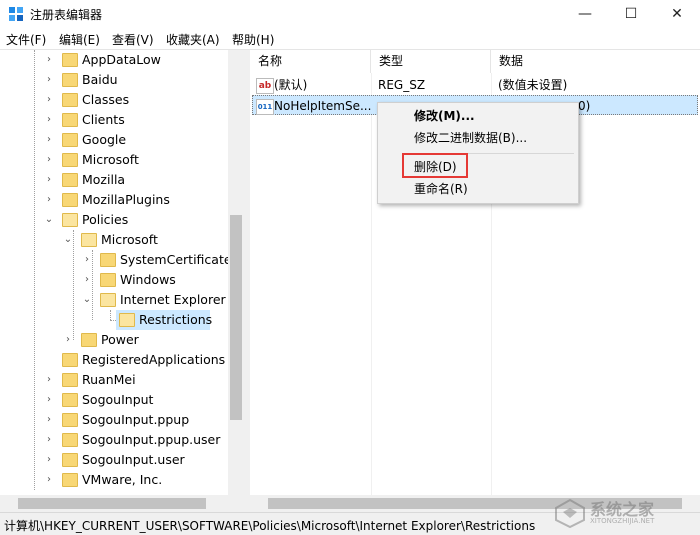  I want to click on tree-item-internet-explorer: ⌄ Internet Explorer, so click(114, 300).